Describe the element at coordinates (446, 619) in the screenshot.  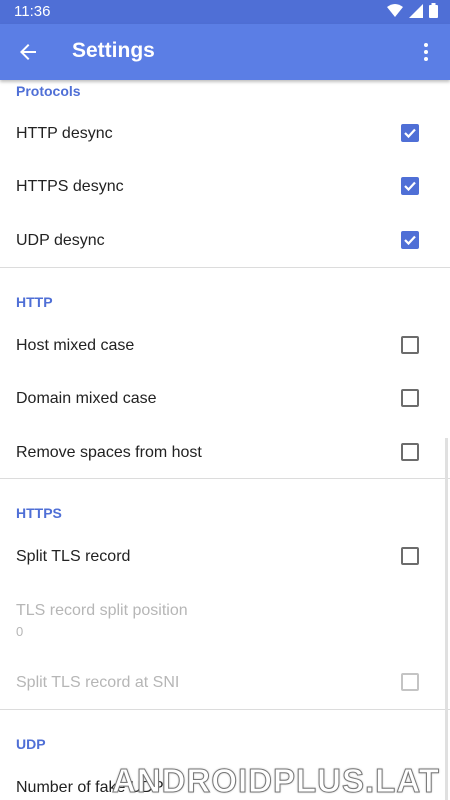
I see `scrollbar` at that location.